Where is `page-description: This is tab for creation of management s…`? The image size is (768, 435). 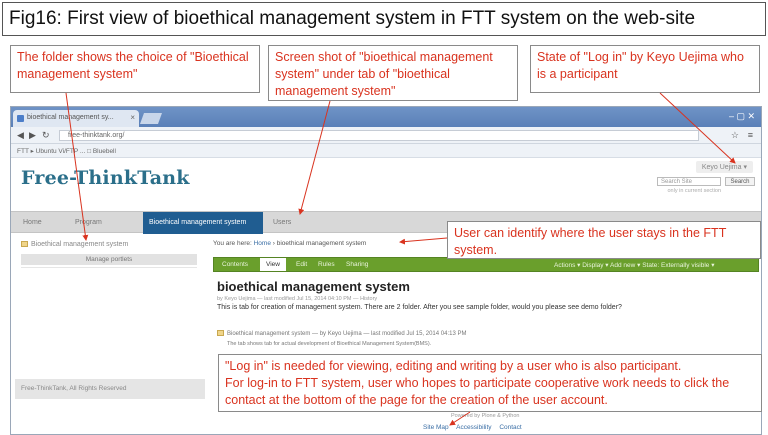
page-description: This is tab for creation of management s… is located at coordinates (419, 307).